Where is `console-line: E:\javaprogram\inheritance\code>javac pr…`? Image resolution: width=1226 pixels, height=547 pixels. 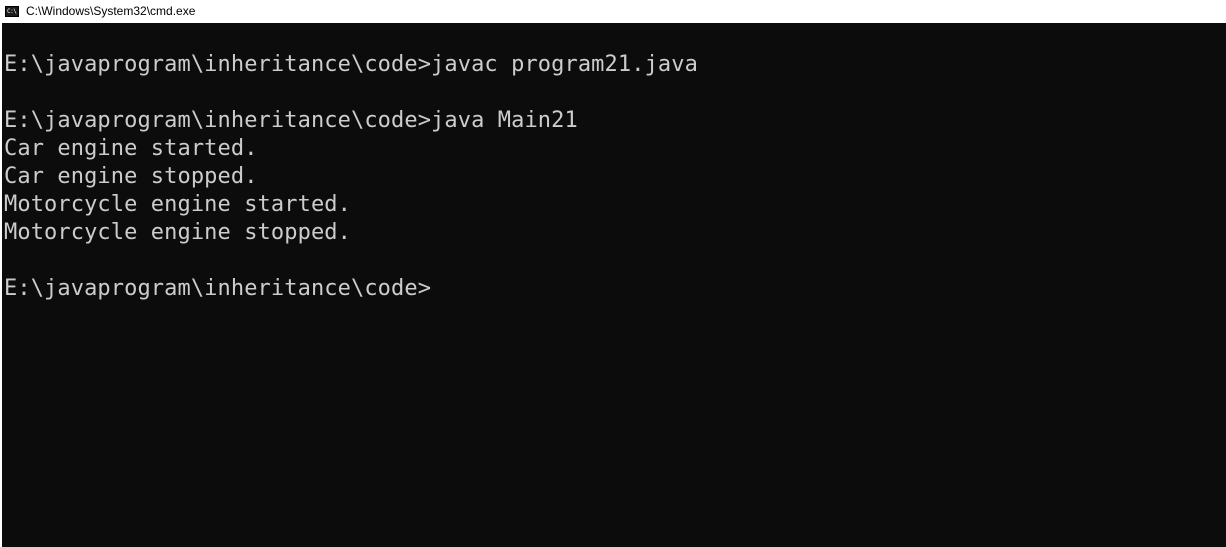 console-line: E:\javaprogram\inheritance\code>javac pr… is located at coordinates (351, 64).